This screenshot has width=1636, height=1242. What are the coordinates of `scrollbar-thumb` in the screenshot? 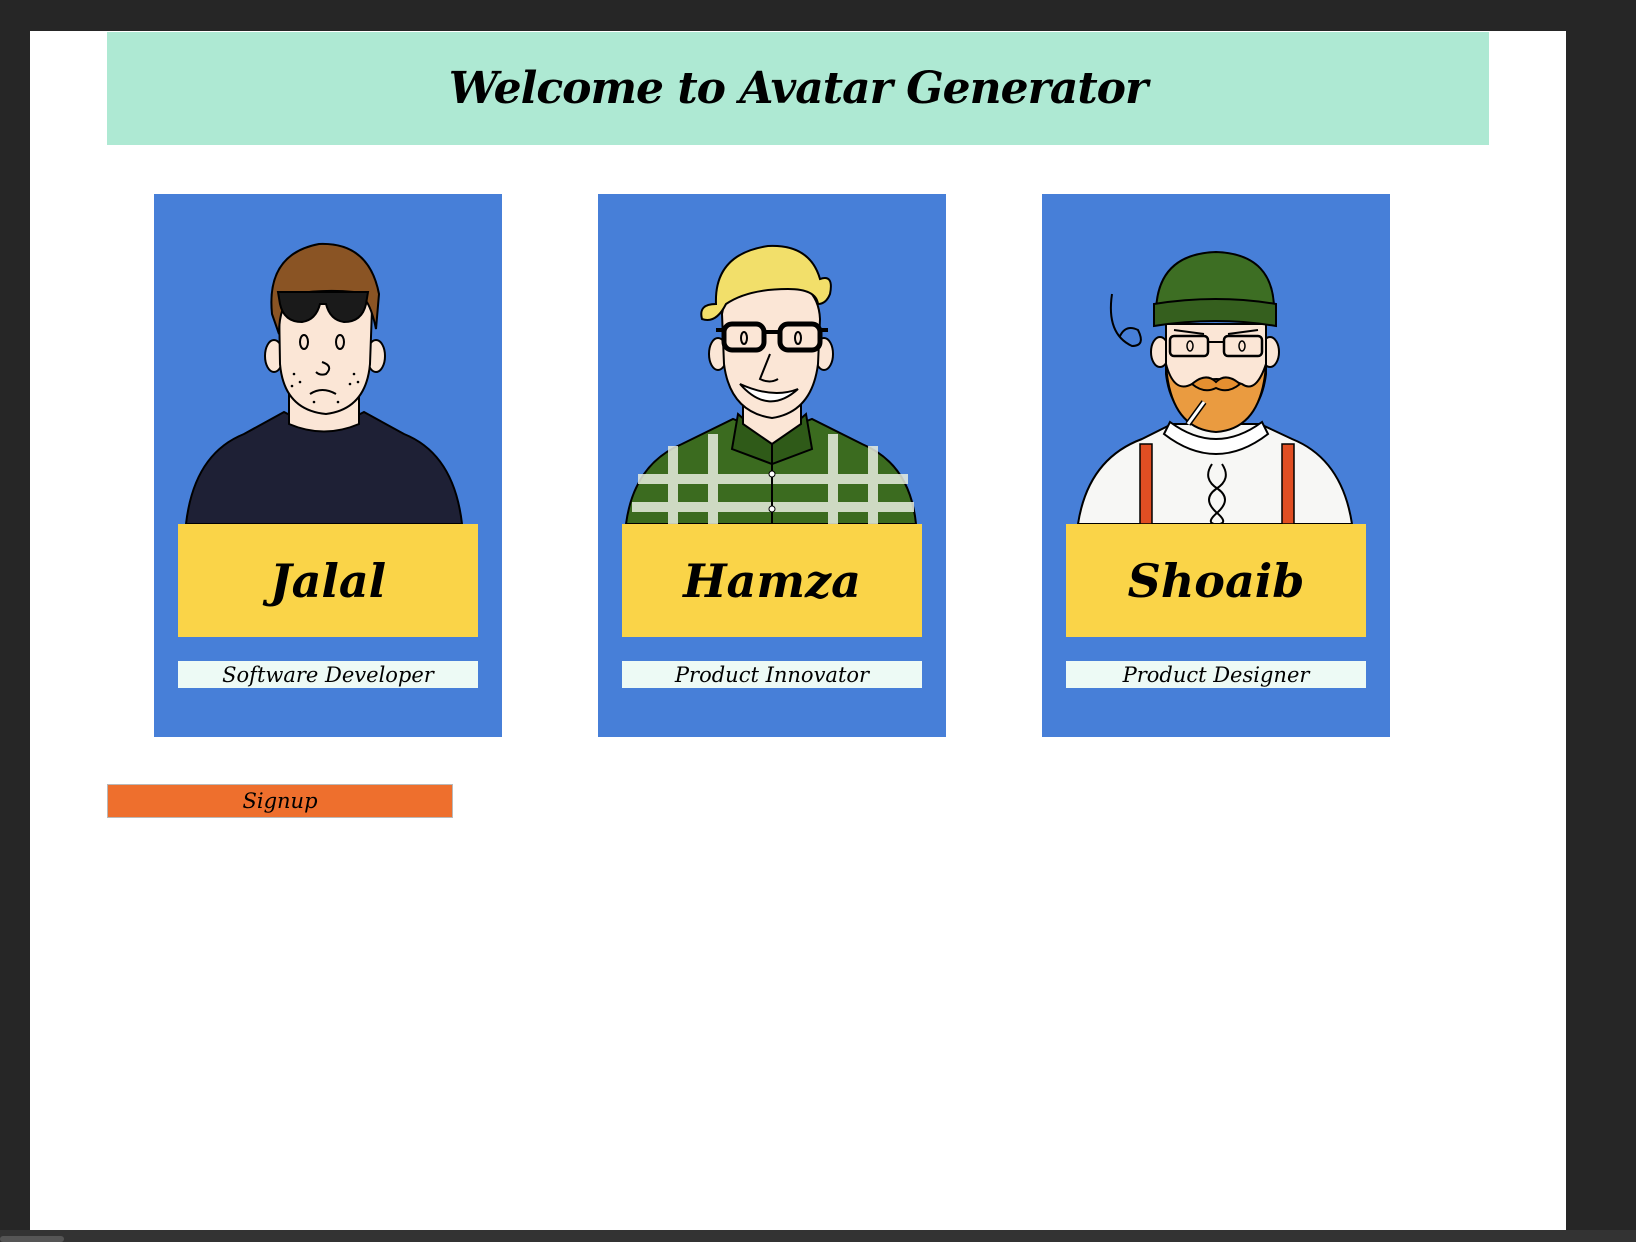 It's located at (32, 1239).